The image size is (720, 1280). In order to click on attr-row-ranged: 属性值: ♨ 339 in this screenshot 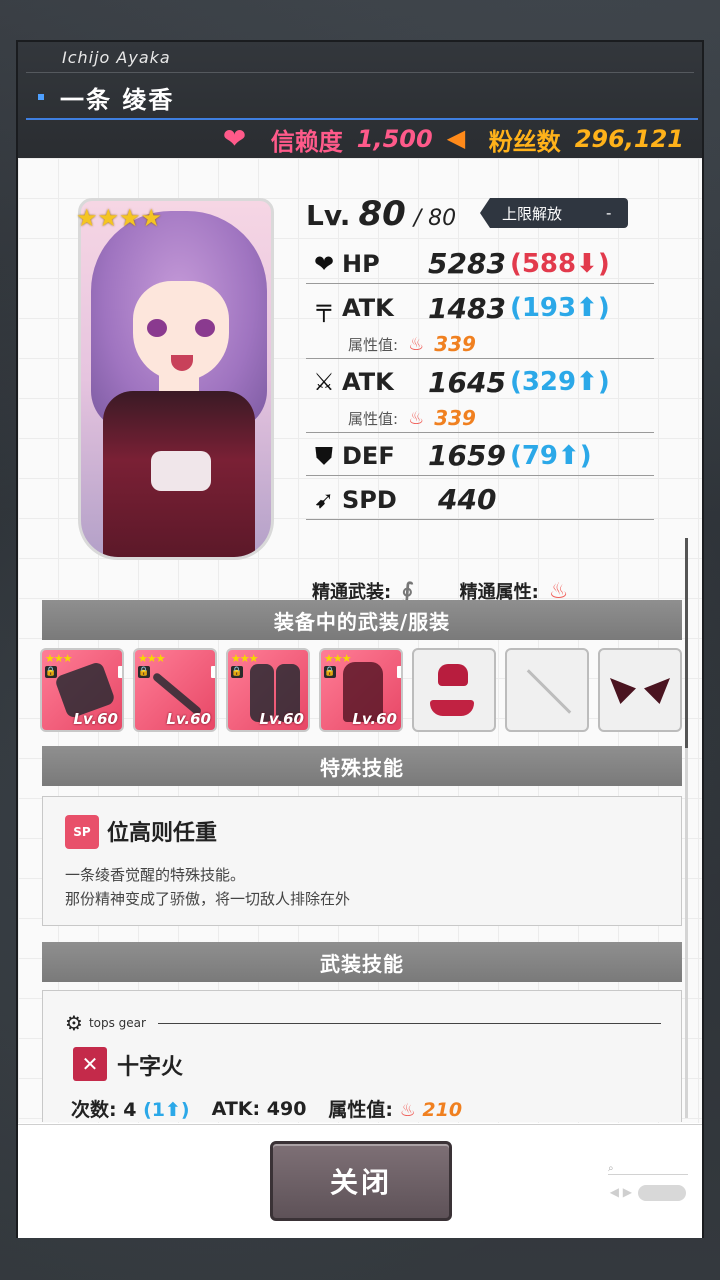, I will do `click(412, 344)`.